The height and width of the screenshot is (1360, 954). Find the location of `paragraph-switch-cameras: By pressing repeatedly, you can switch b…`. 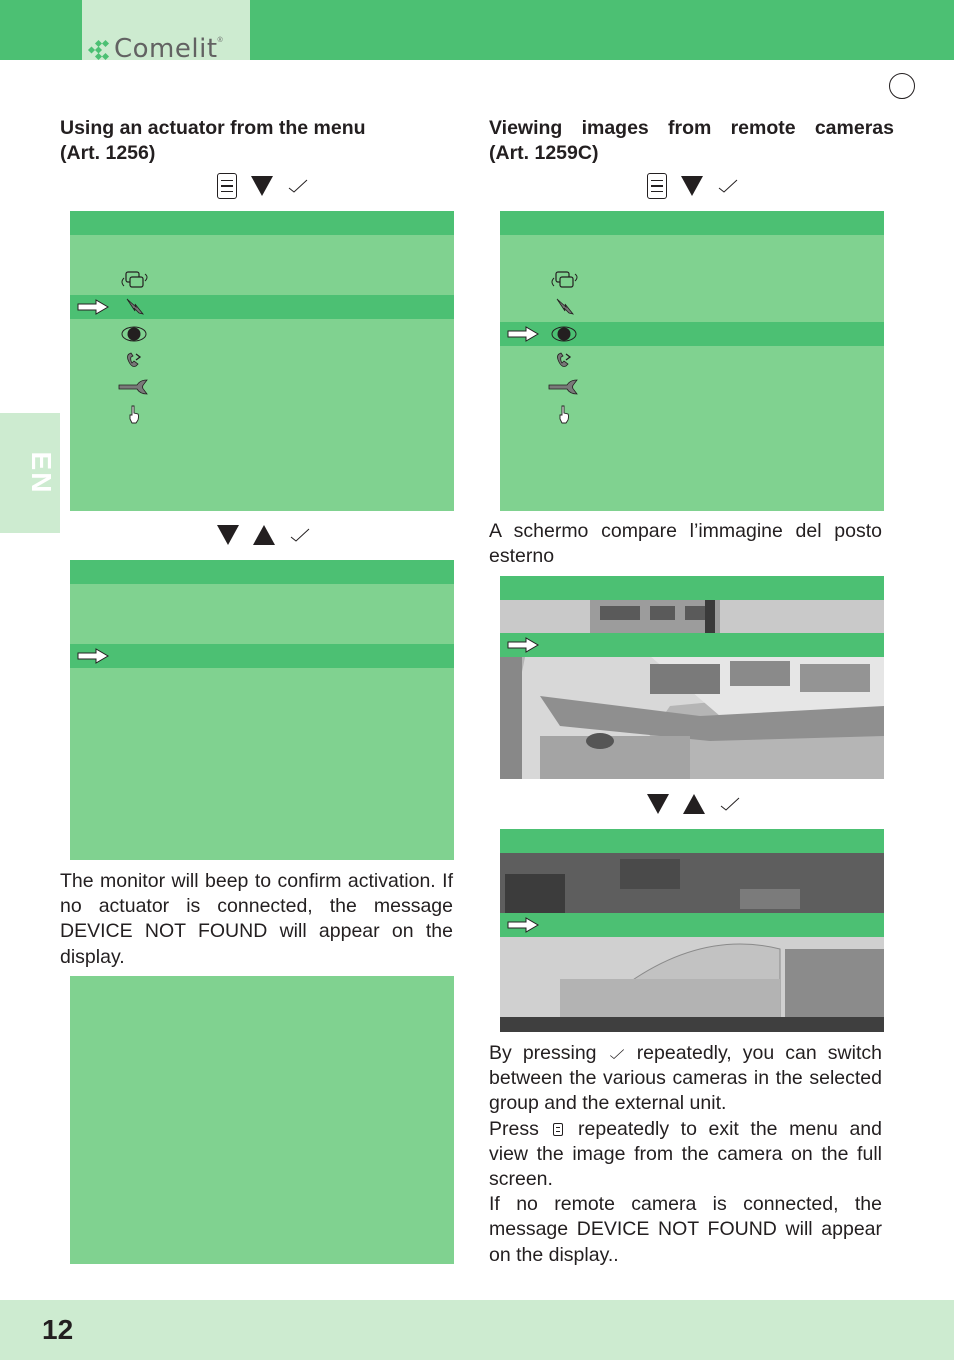

paragraph-switch-cameras: By pressing repeatedly, you can switch b… is located at coordinates (685, 1078).